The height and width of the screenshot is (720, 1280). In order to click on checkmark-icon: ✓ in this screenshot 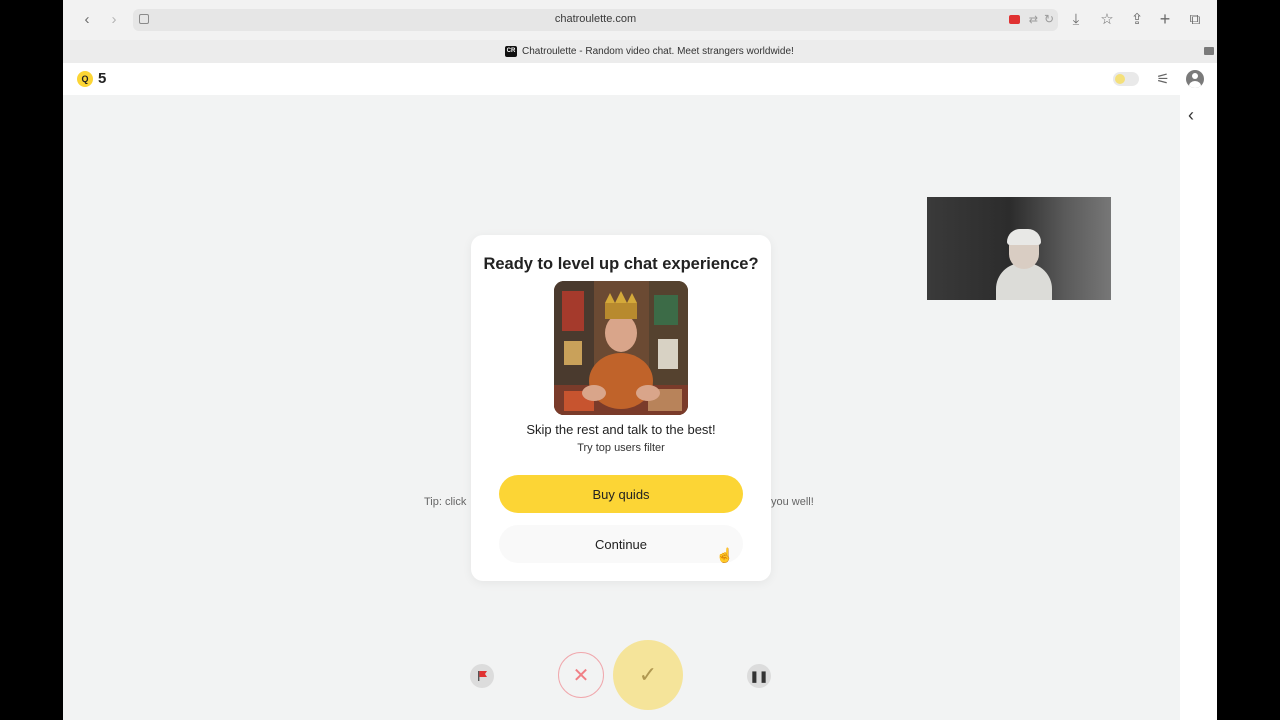, I will do `click(648, 674)`.